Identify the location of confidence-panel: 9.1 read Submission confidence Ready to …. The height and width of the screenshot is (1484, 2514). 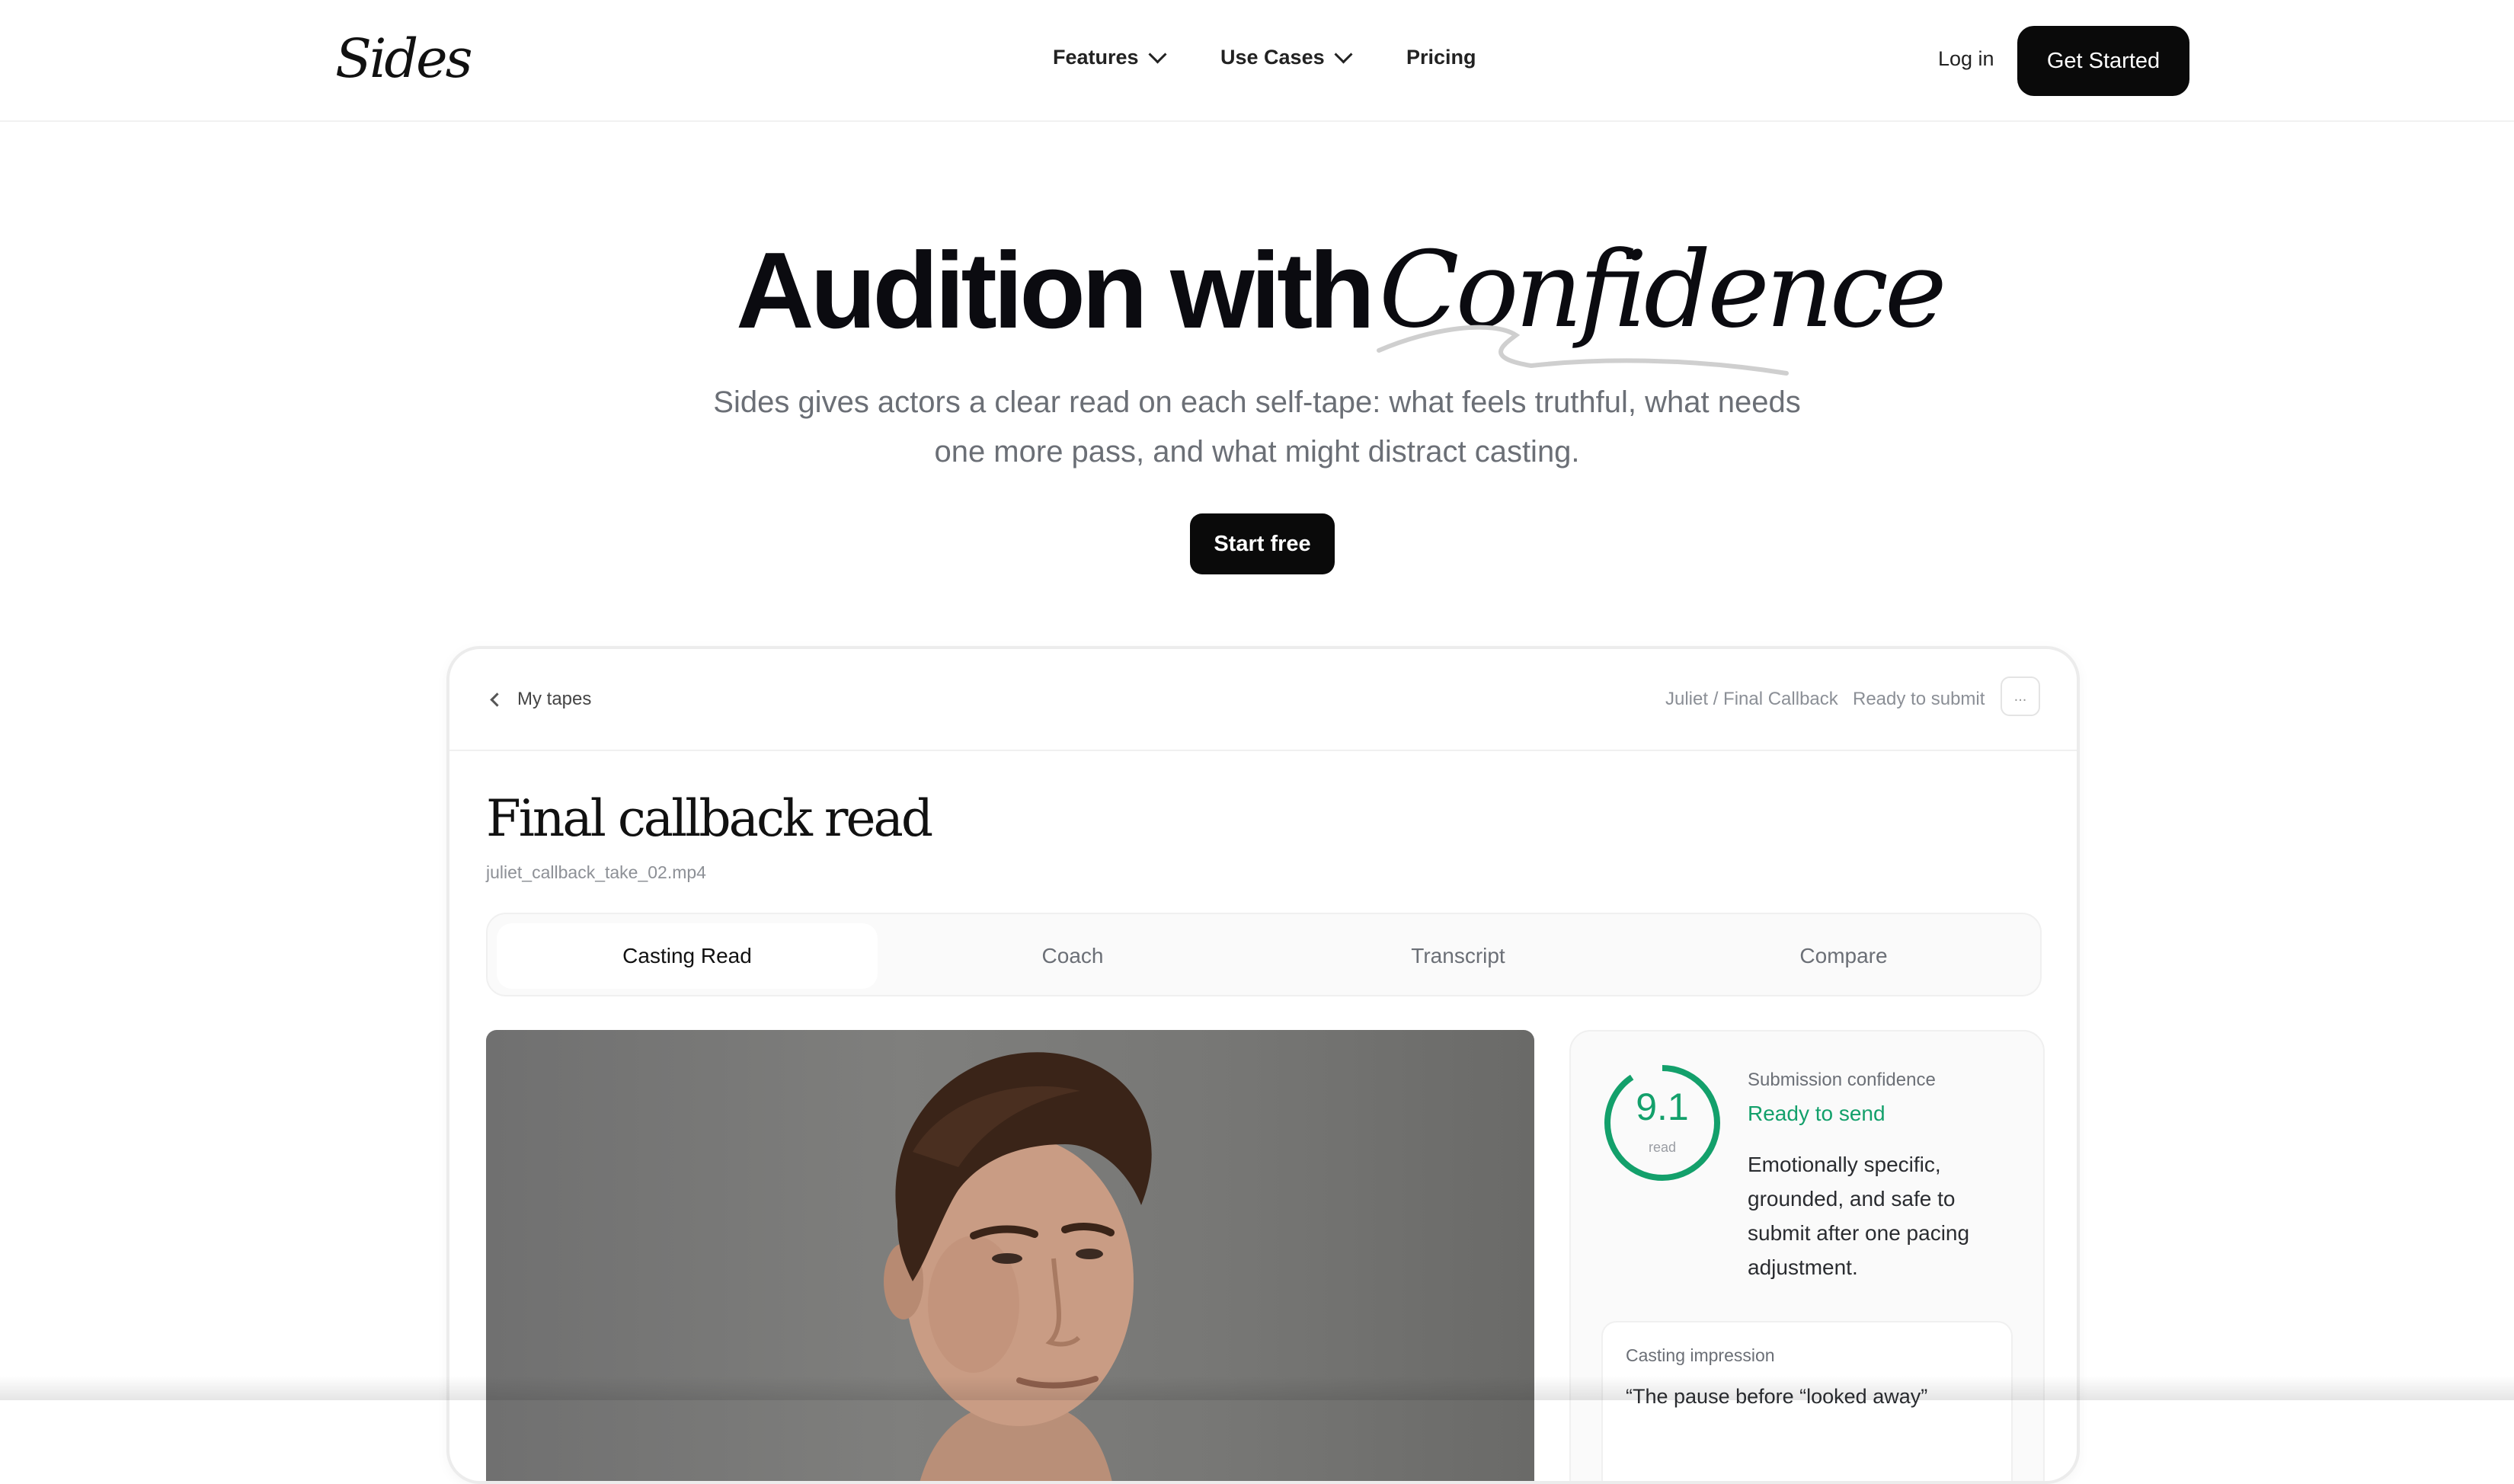
(1807, 1255).